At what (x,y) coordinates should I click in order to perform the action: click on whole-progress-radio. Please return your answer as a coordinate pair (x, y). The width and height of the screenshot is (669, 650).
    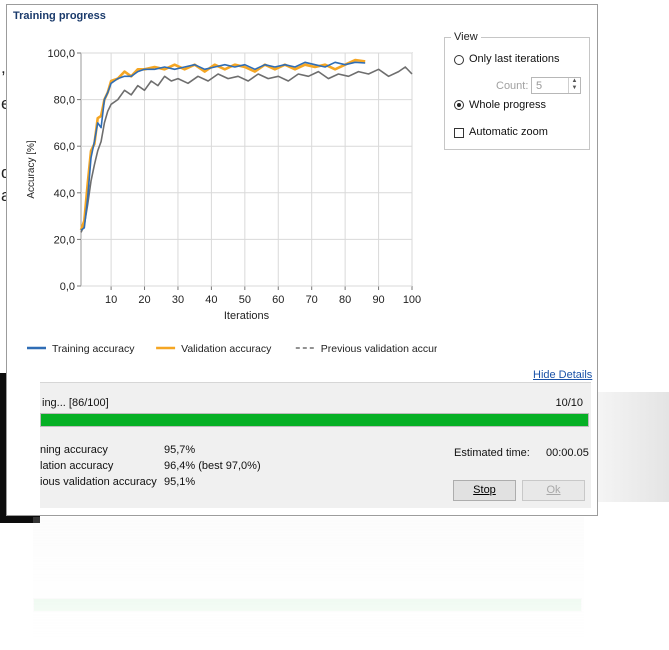
    Looking at the image, I should click on (459, 105).